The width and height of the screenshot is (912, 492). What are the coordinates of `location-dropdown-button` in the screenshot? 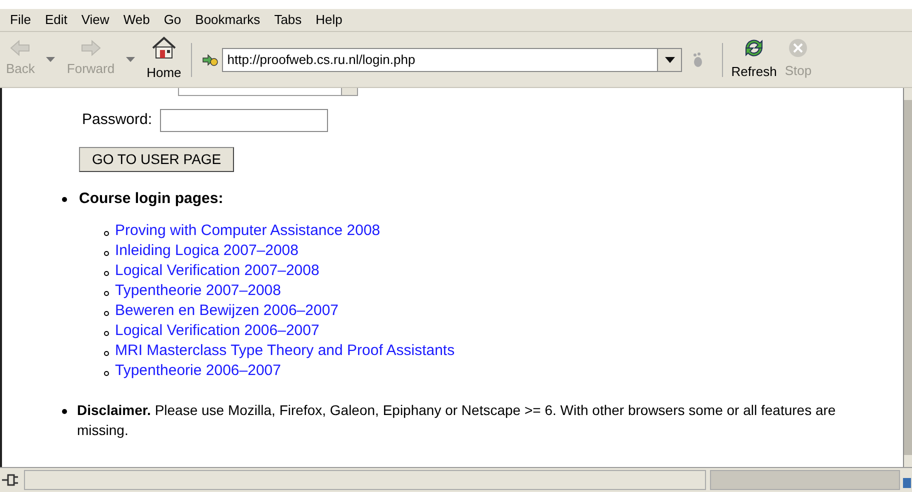 It's located at (670, 60).